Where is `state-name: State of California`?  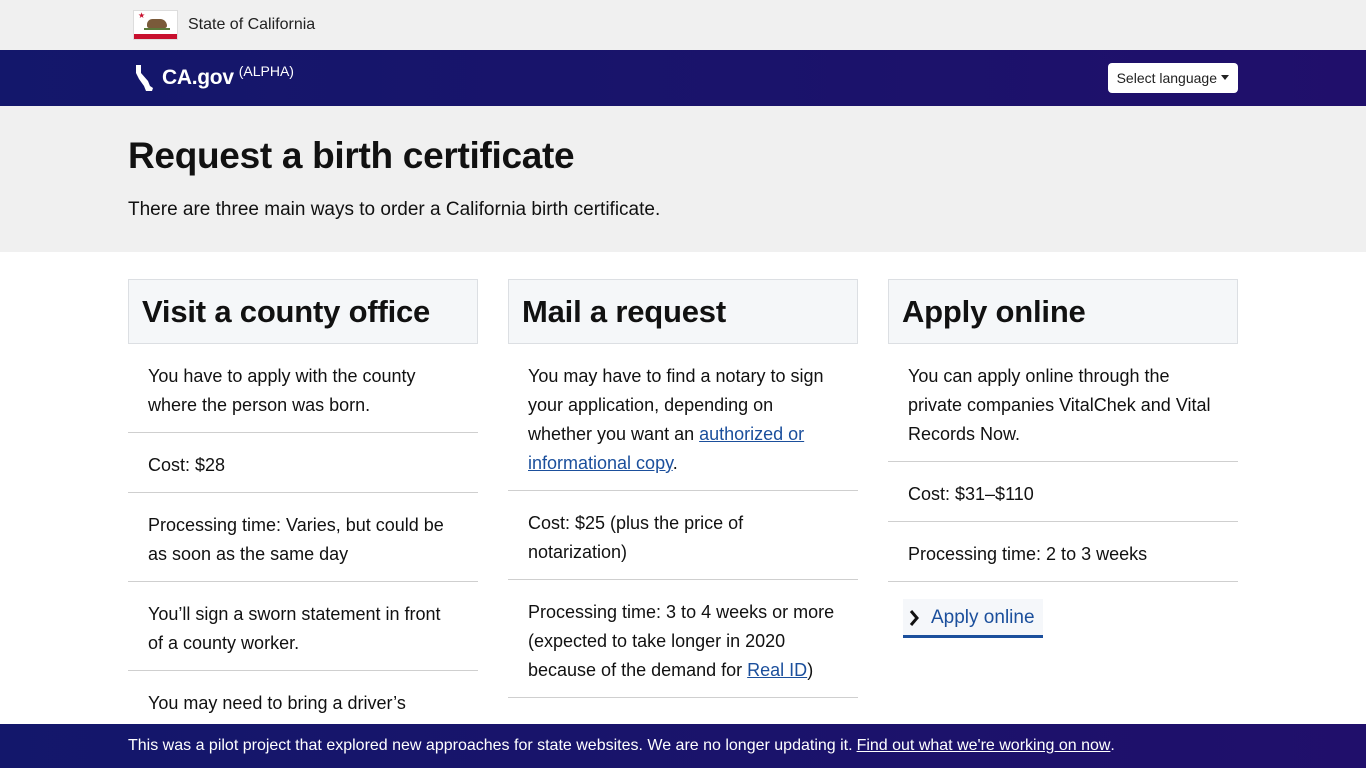
state-name: State of California is located at coordinates (252, 24).